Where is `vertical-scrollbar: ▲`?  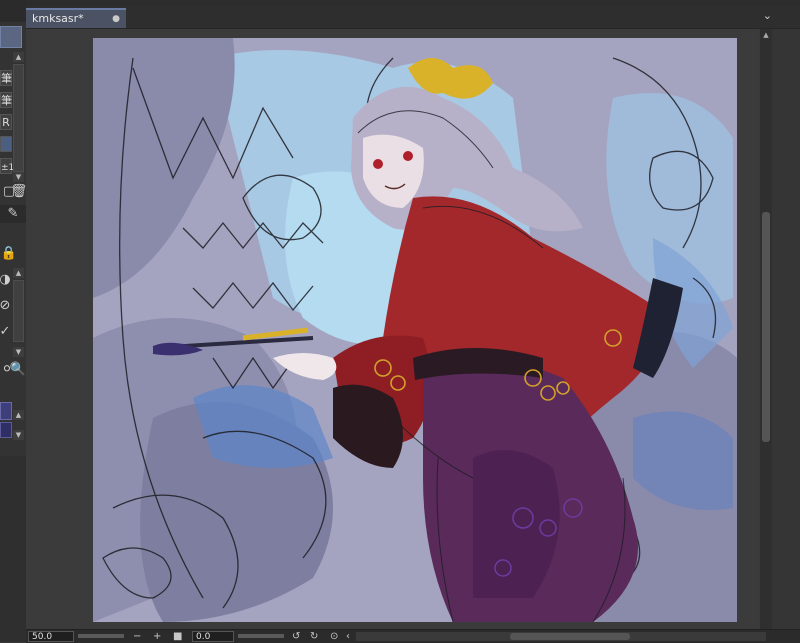
vertical-scrollbar: ▲ is located at coordinates (766, 329).